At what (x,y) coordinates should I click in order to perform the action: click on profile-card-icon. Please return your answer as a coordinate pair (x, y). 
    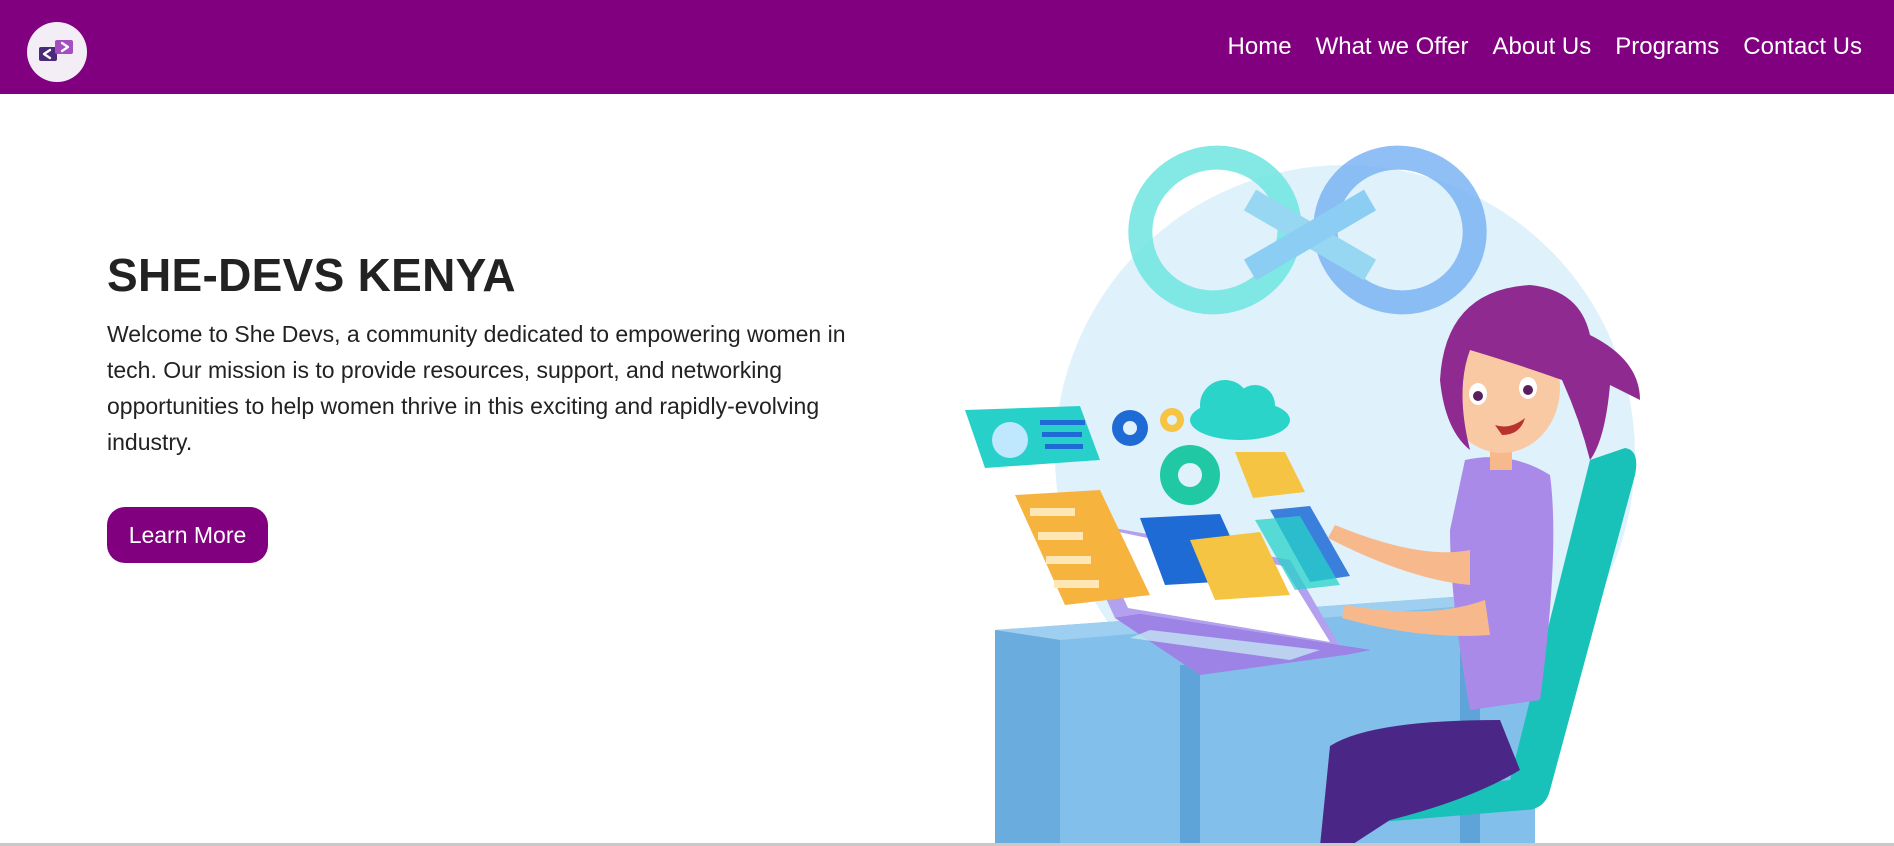
    Looking at the image, I should click on (1032, 437).